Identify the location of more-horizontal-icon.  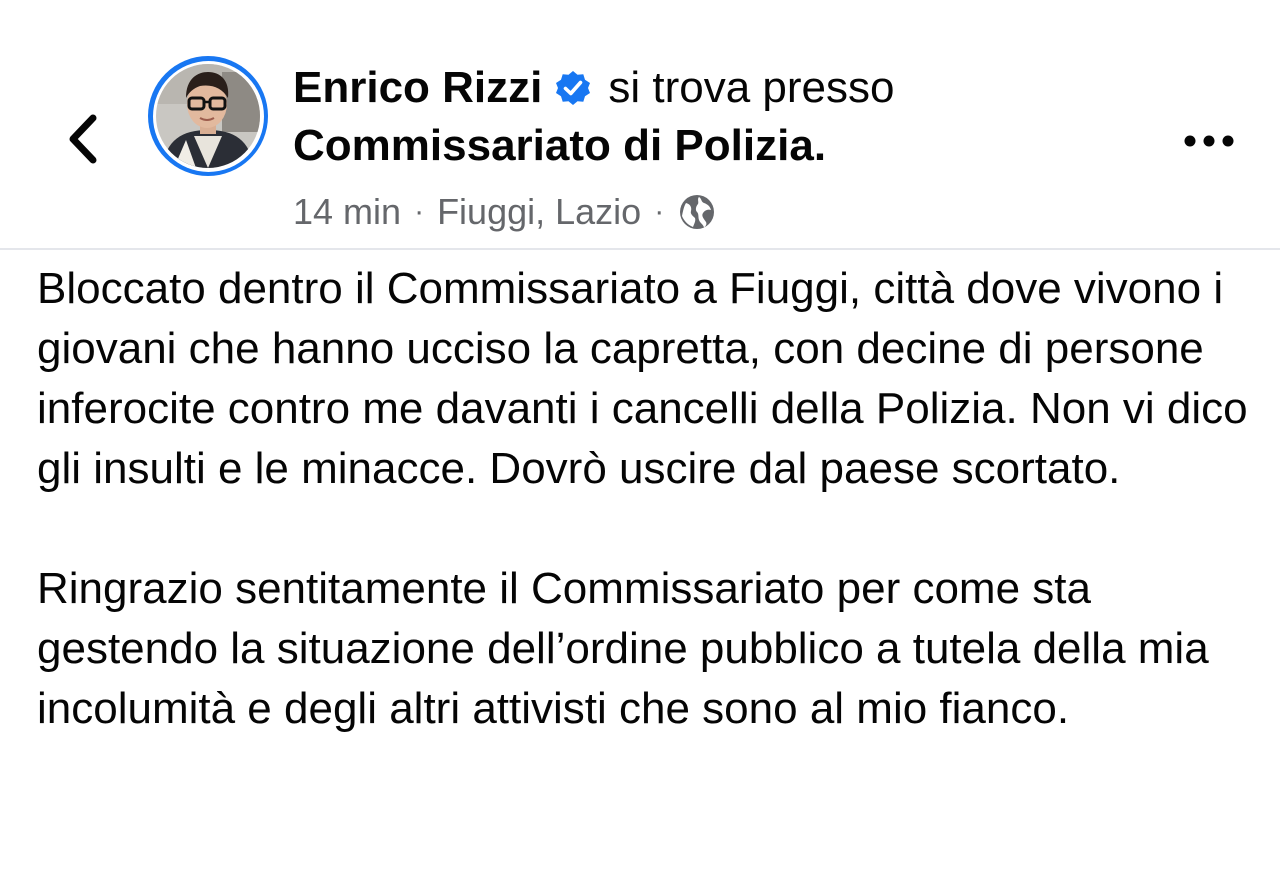
(1209, 141).